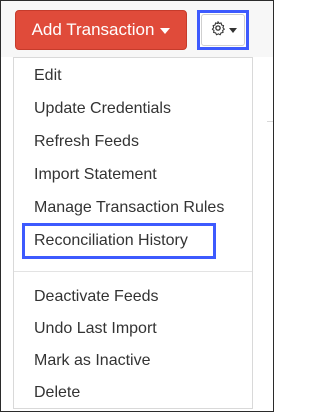  I want to click on menu-item-undo-last-import: Undo Last Import, so click(95, 329).